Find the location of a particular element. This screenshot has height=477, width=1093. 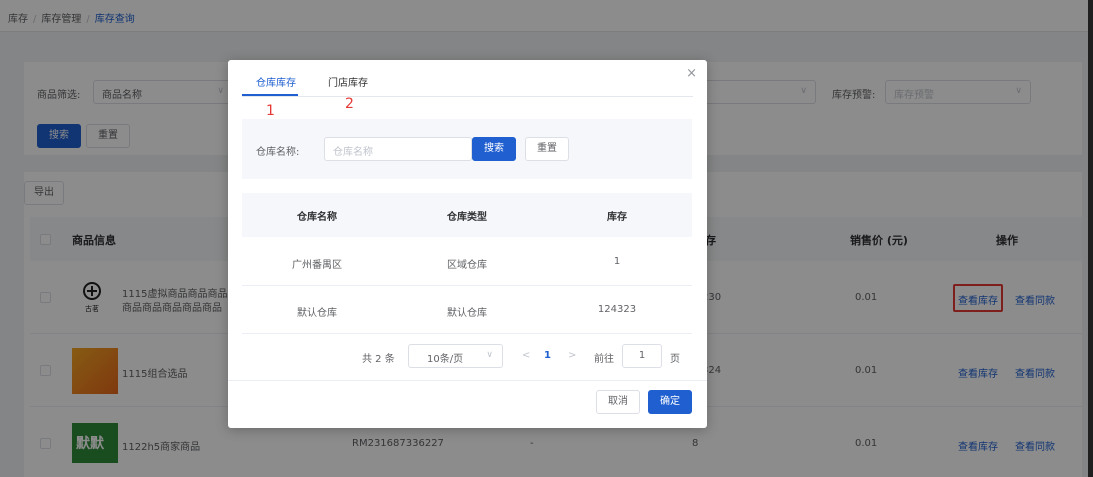

dialog-footer-divider is located at coordinates (467, 380).